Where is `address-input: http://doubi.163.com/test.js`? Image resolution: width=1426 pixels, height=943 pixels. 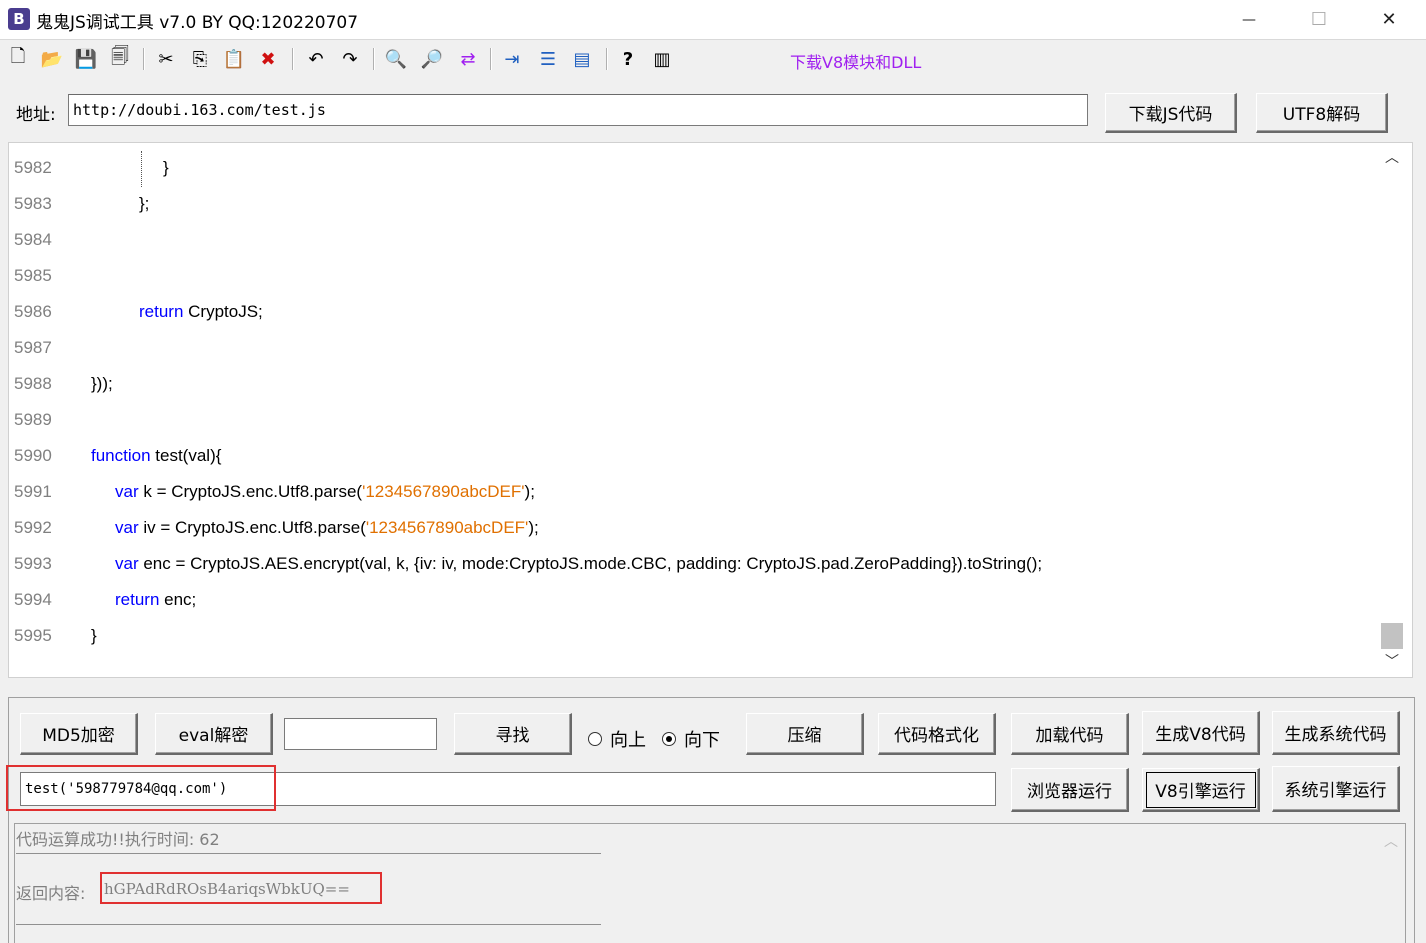
address-input: http://doubi.163.com/test.js is located at coordinates (578, 110).